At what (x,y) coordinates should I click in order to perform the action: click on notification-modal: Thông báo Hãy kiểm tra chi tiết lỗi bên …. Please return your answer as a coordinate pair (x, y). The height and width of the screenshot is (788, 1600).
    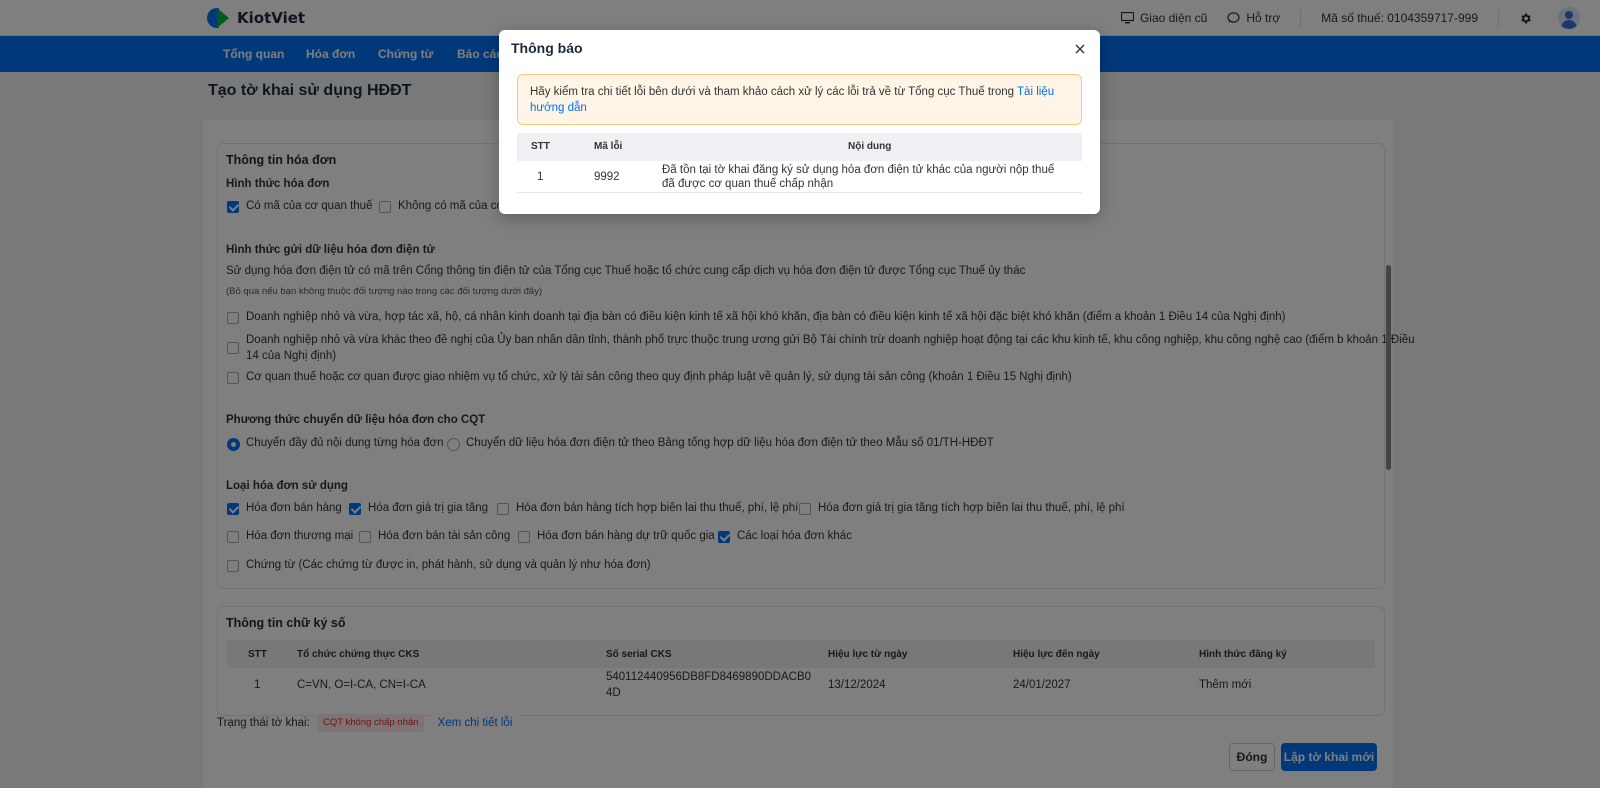
    Looking at the image, I should click on (799, 122).